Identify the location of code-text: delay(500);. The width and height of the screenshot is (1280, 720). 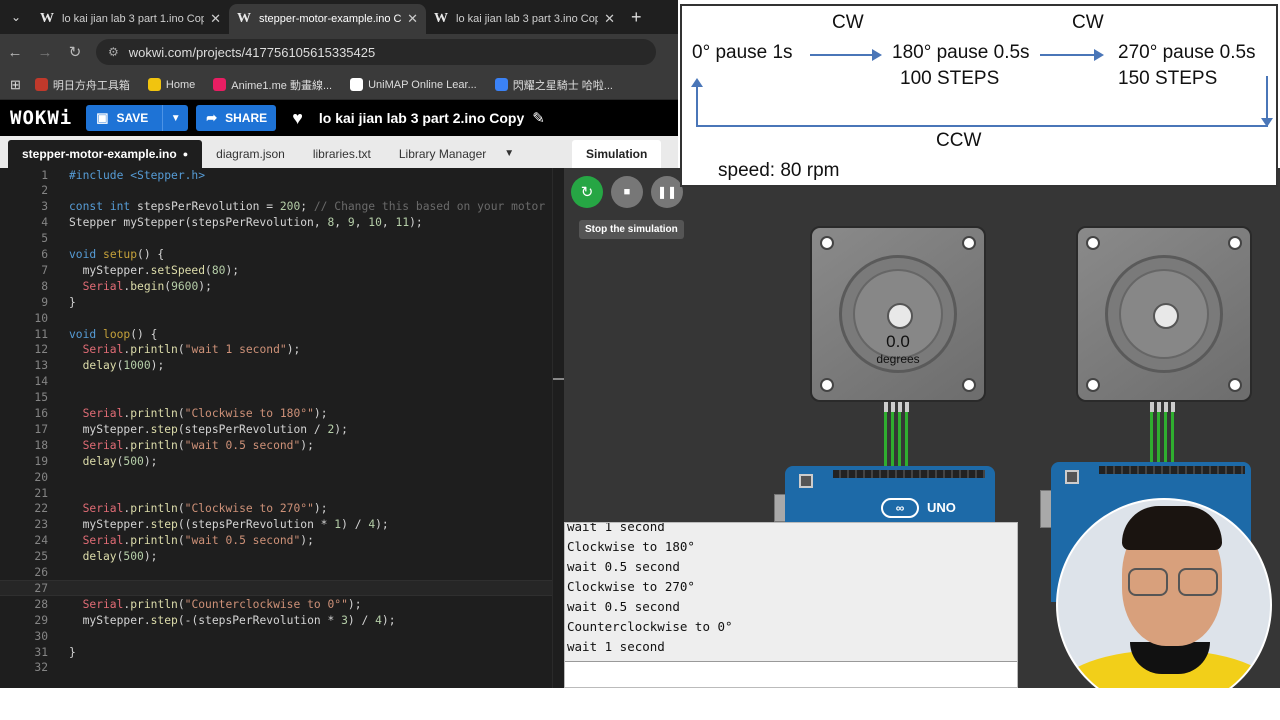
(113, 461).